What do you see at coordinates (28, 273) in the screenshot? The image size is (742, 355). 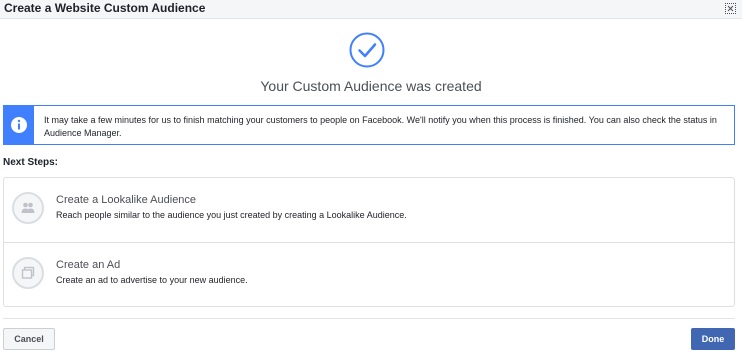 I see `ad-icon` at bounding box center [28, 273].